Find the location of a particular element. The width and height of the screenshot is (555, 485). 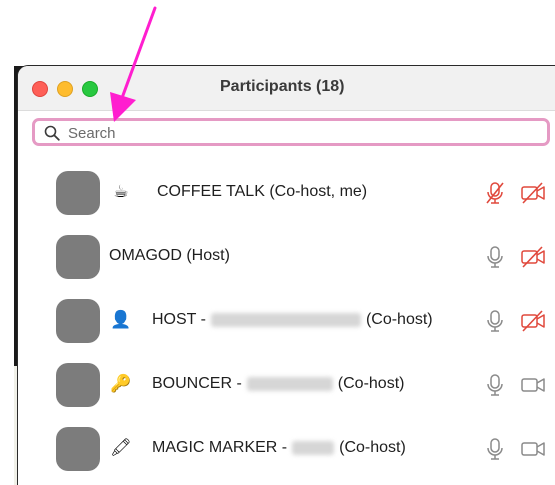

participant-name-prefix: BOUNCER - is located at coordinates (197, 383).